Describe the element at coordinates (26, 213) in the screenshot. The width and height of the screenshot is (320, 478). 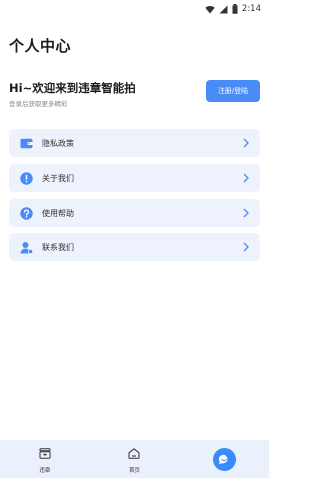
I see `question-icon` at that location.